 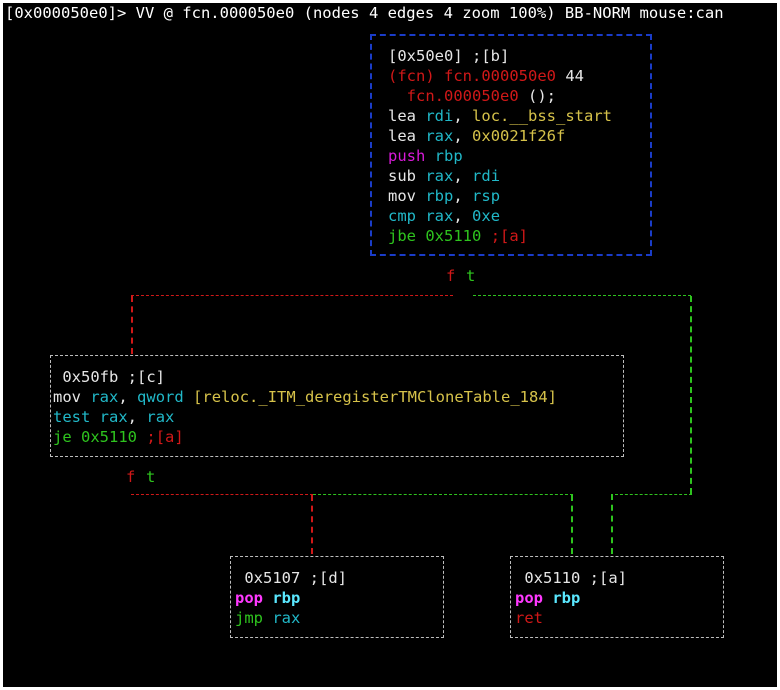 What do you see at coordinates (519, 216) in the screenshot?
I see `asm-line: cmp rax, 0xe` at bounding box center [519, 216].